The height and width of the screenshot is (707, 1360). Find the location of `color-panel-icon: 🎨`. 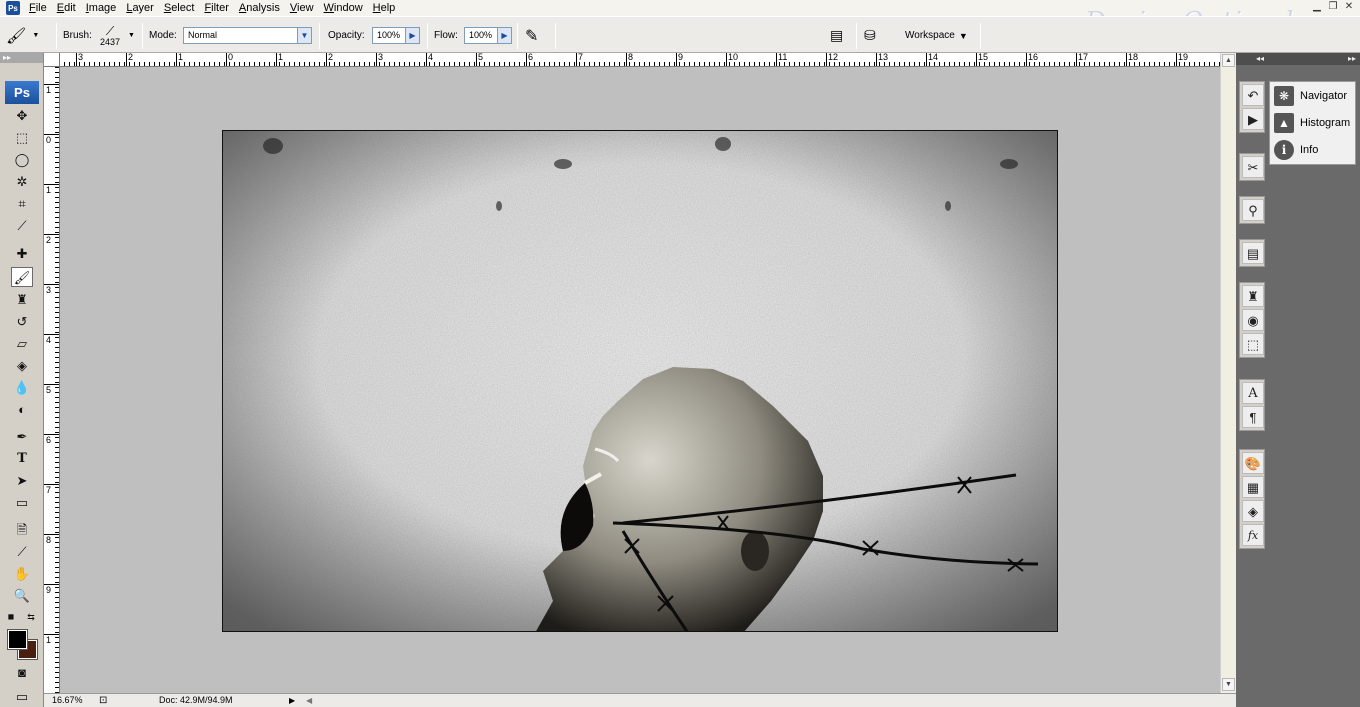

color-panel-icon: 🎨 is located at coordinates (1253, 463).